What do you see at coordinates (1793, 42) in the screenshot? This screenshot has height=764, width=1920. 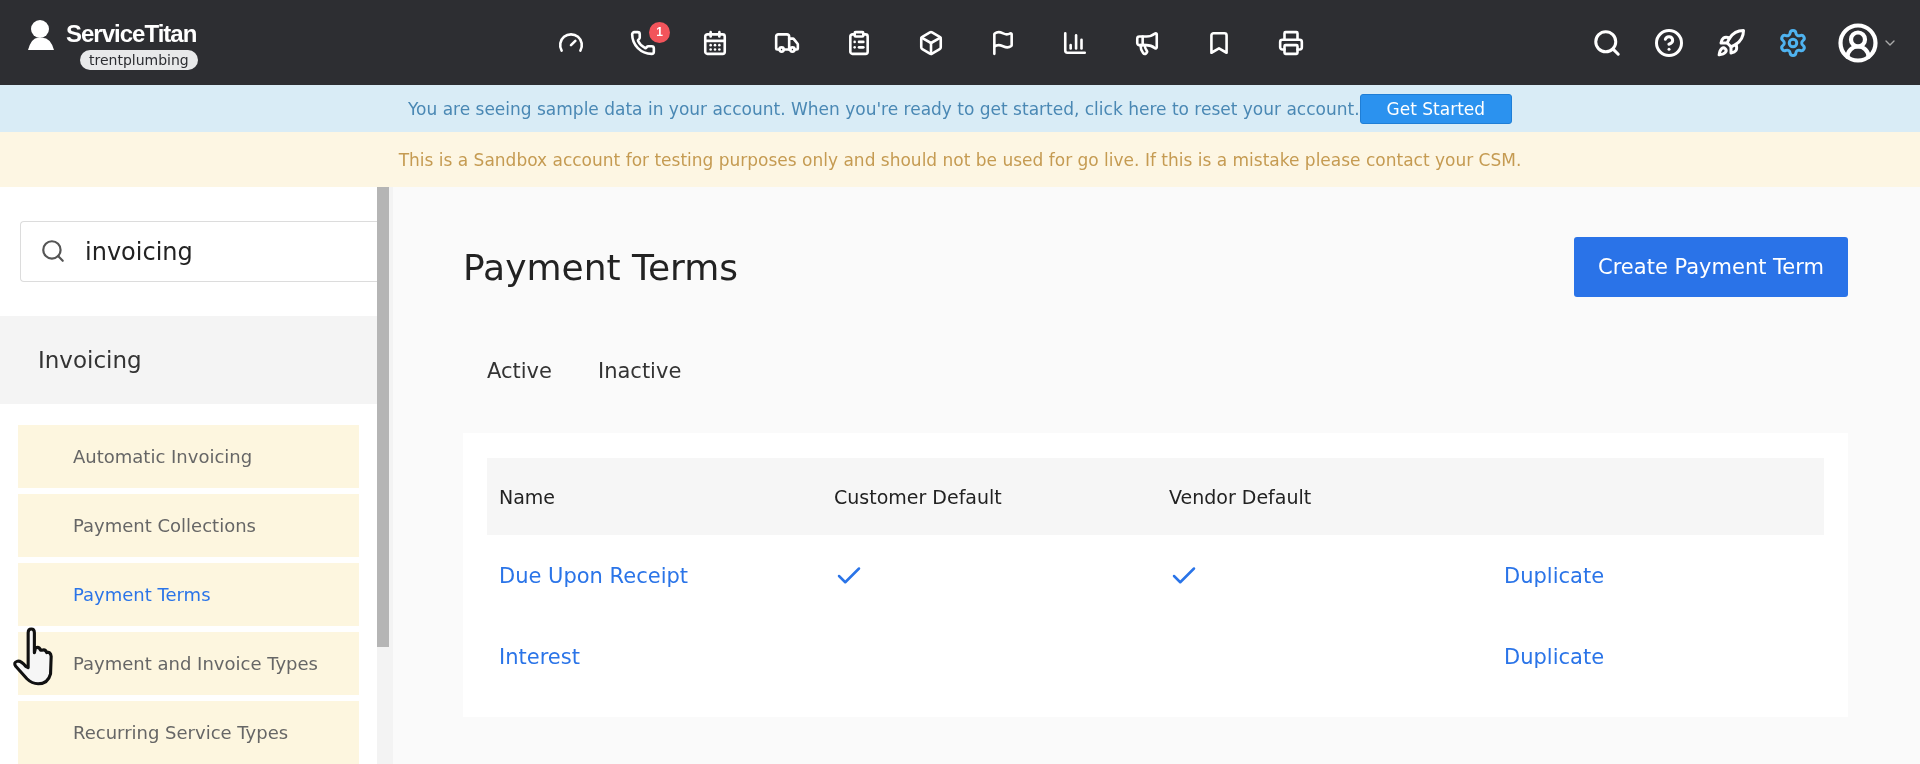 I see `settings-icon` at bounding box center [1793, 42].